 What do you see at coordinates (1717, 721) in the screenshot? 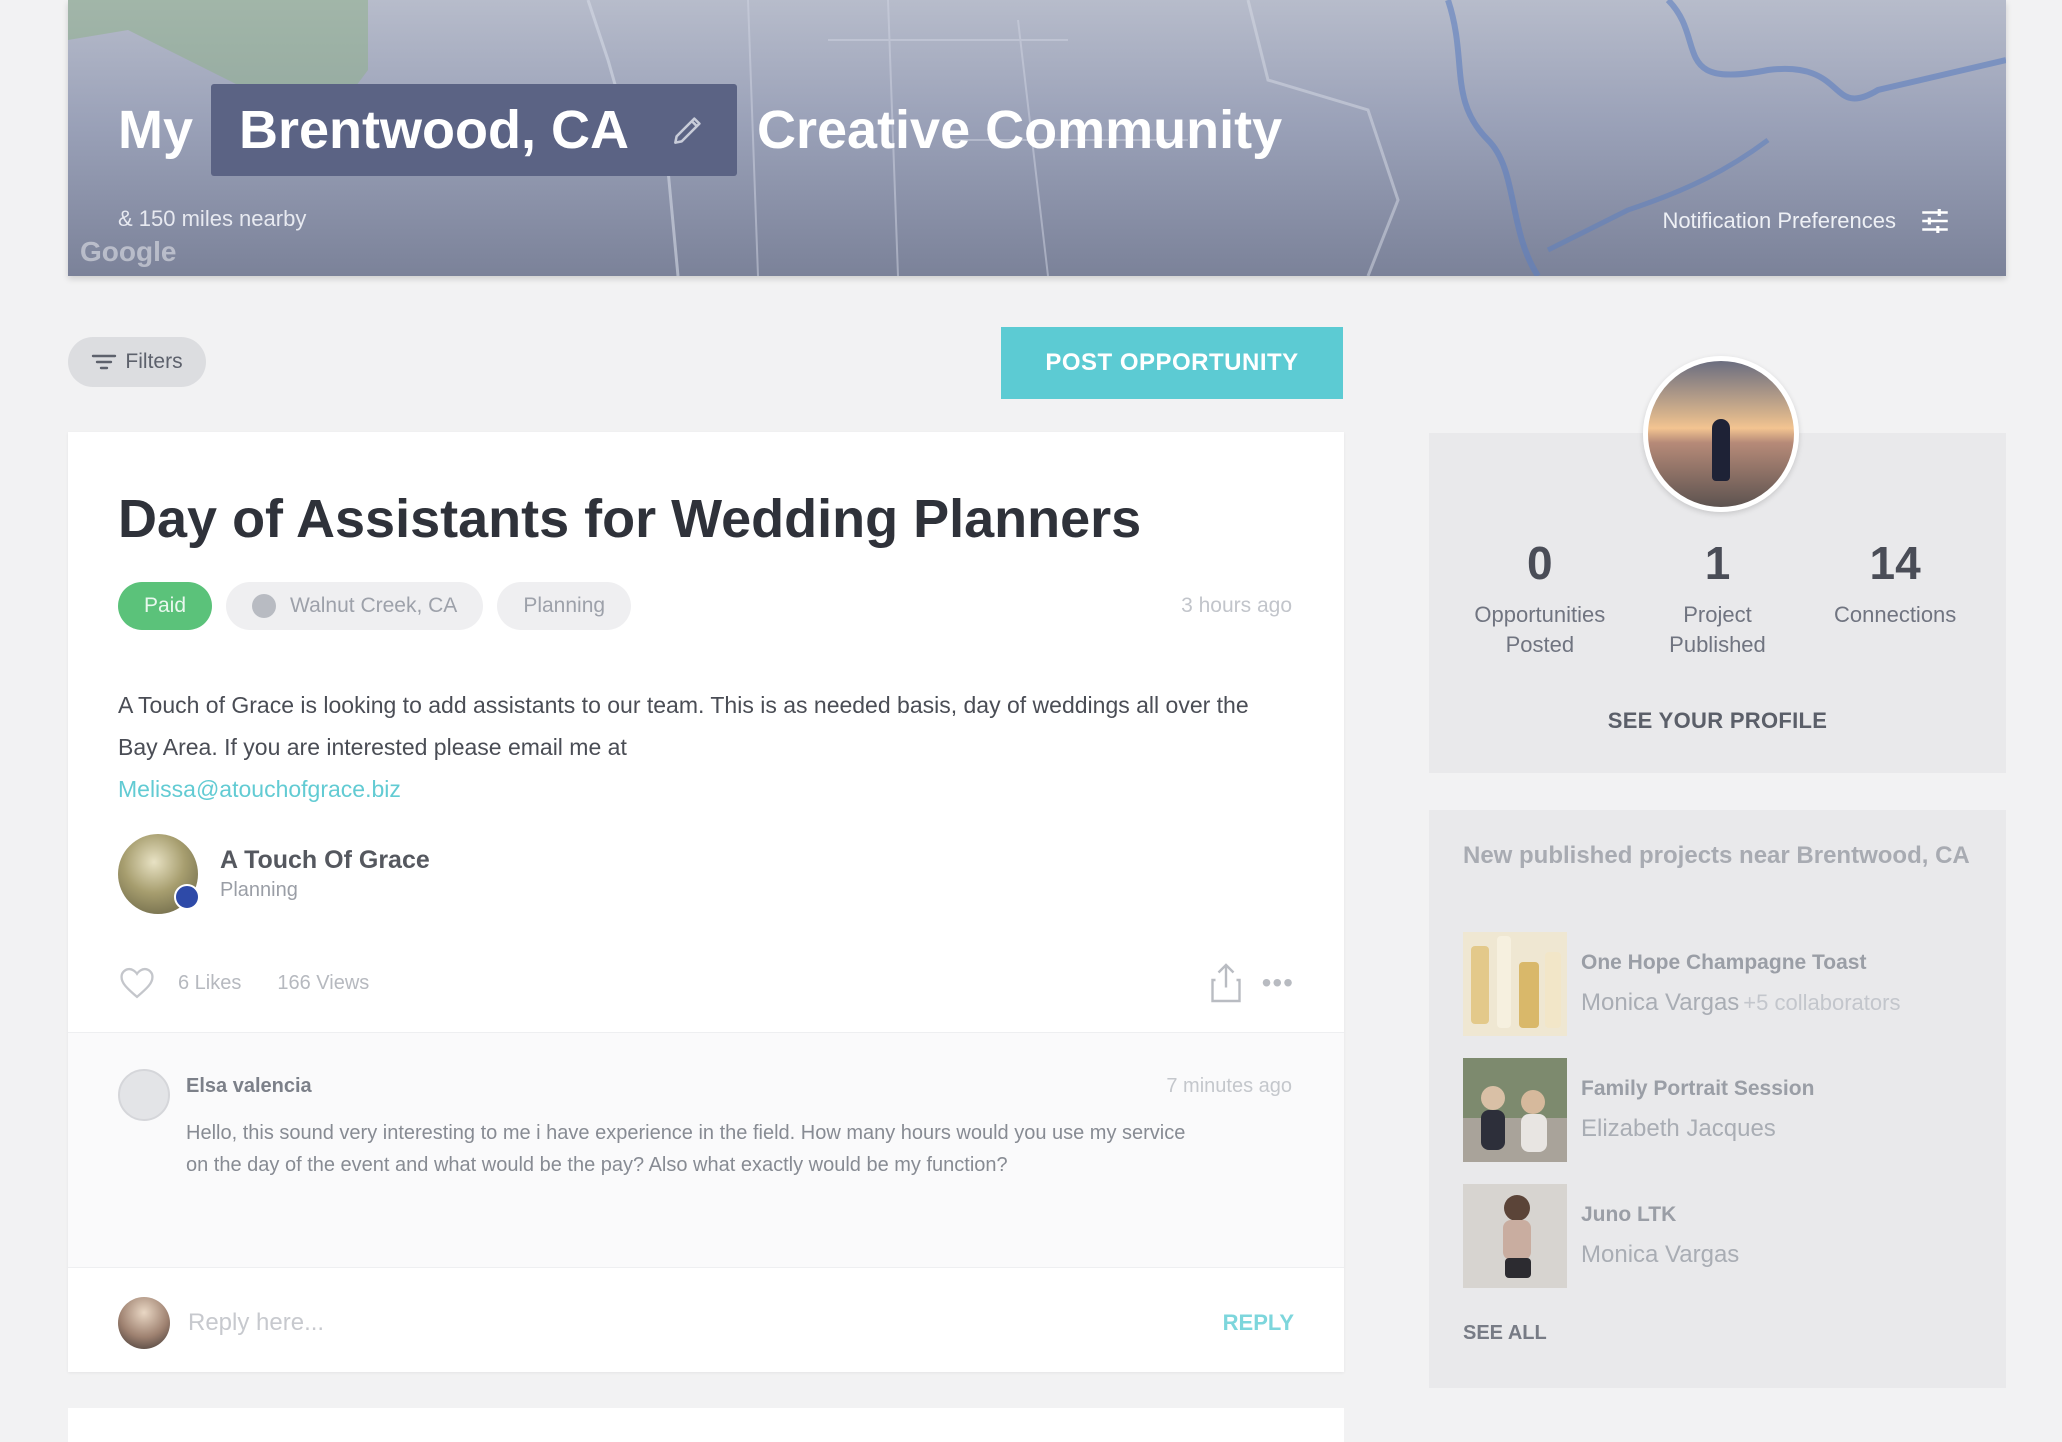
I see `see-your-profile-link: SEE YOUR PROFILE` at bounding box center [1717, 721].